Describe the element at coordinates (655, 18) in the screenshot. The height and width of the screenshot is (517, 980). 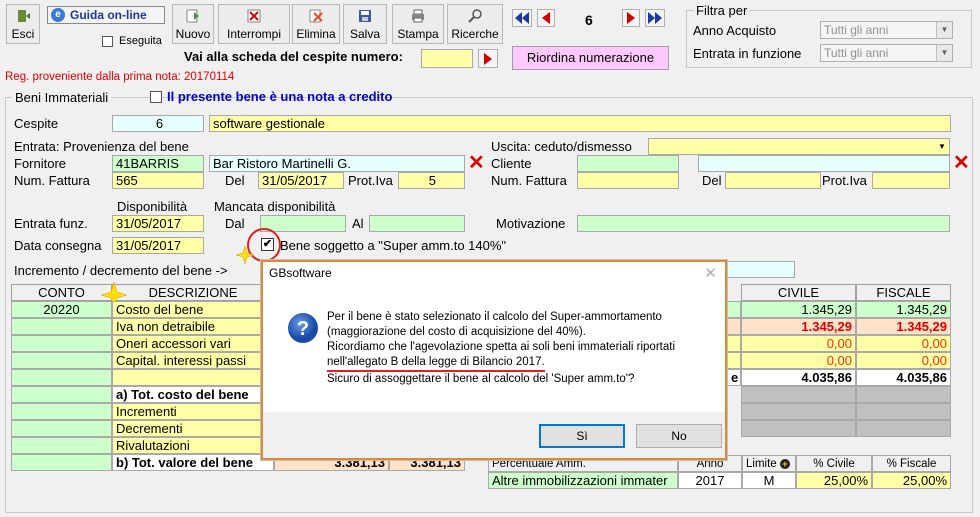
I see `last-record-button` at that location.